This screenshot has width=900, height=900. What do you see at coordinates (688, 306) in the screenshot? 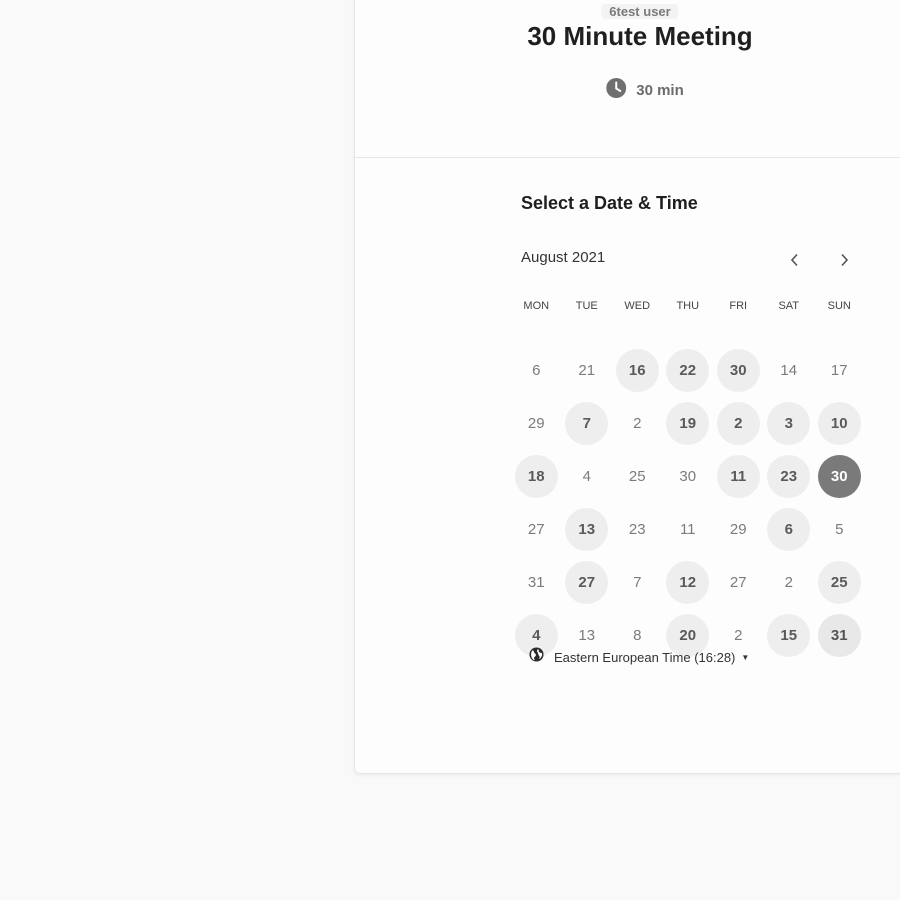
I see `weekday-header: THU` at bounding box center [688, 306].